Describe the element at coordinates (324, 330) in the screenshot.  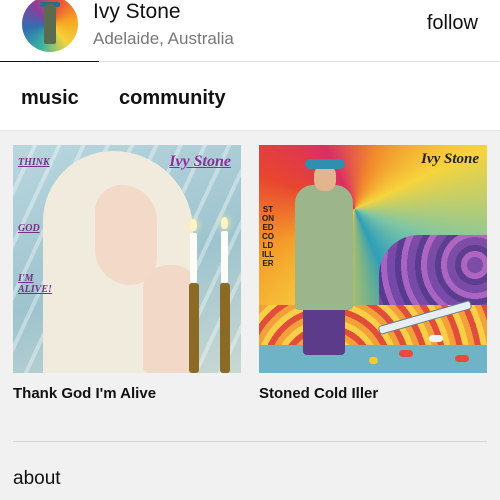
I see `cover-figure-legs-shape` at that location.